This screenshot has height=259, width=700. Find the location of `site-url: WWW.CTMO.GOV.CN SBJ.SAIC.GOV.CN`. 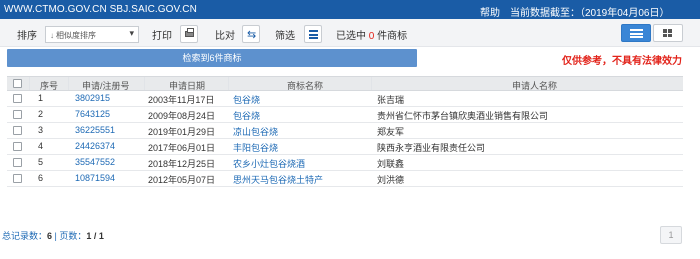

site-url: WWW.CTMO.GOV.CN SBJ.SAIC.GOV.CN is located at coordinates (100, 9).